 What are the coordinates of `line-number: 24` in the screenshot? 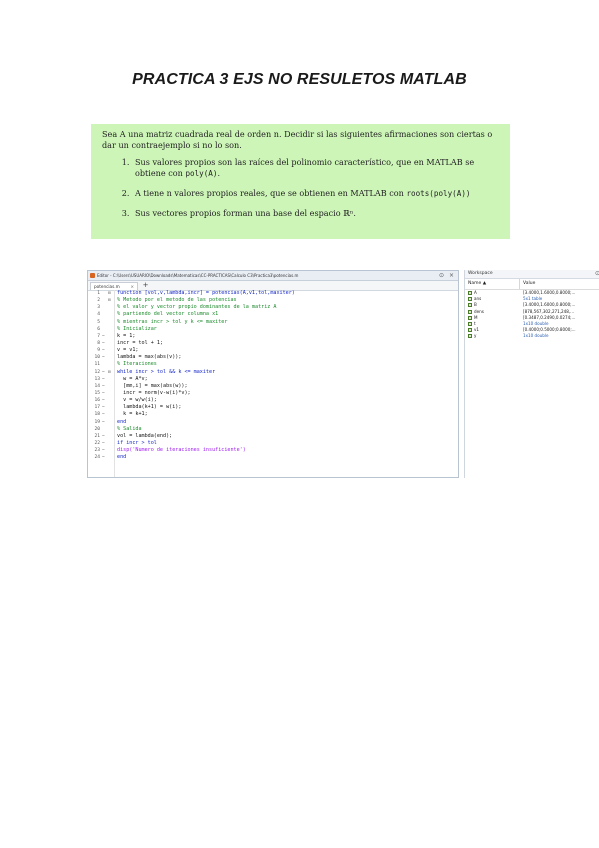 It's located at (97, 458).